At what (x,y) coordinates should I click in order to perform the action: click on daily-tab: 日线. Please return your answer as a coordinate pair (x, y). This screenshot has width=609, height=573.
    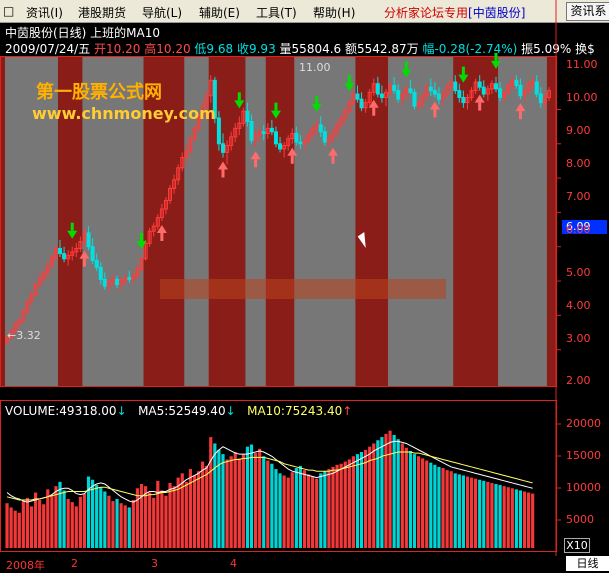
    Looking at the image, I should click on (587, 563).